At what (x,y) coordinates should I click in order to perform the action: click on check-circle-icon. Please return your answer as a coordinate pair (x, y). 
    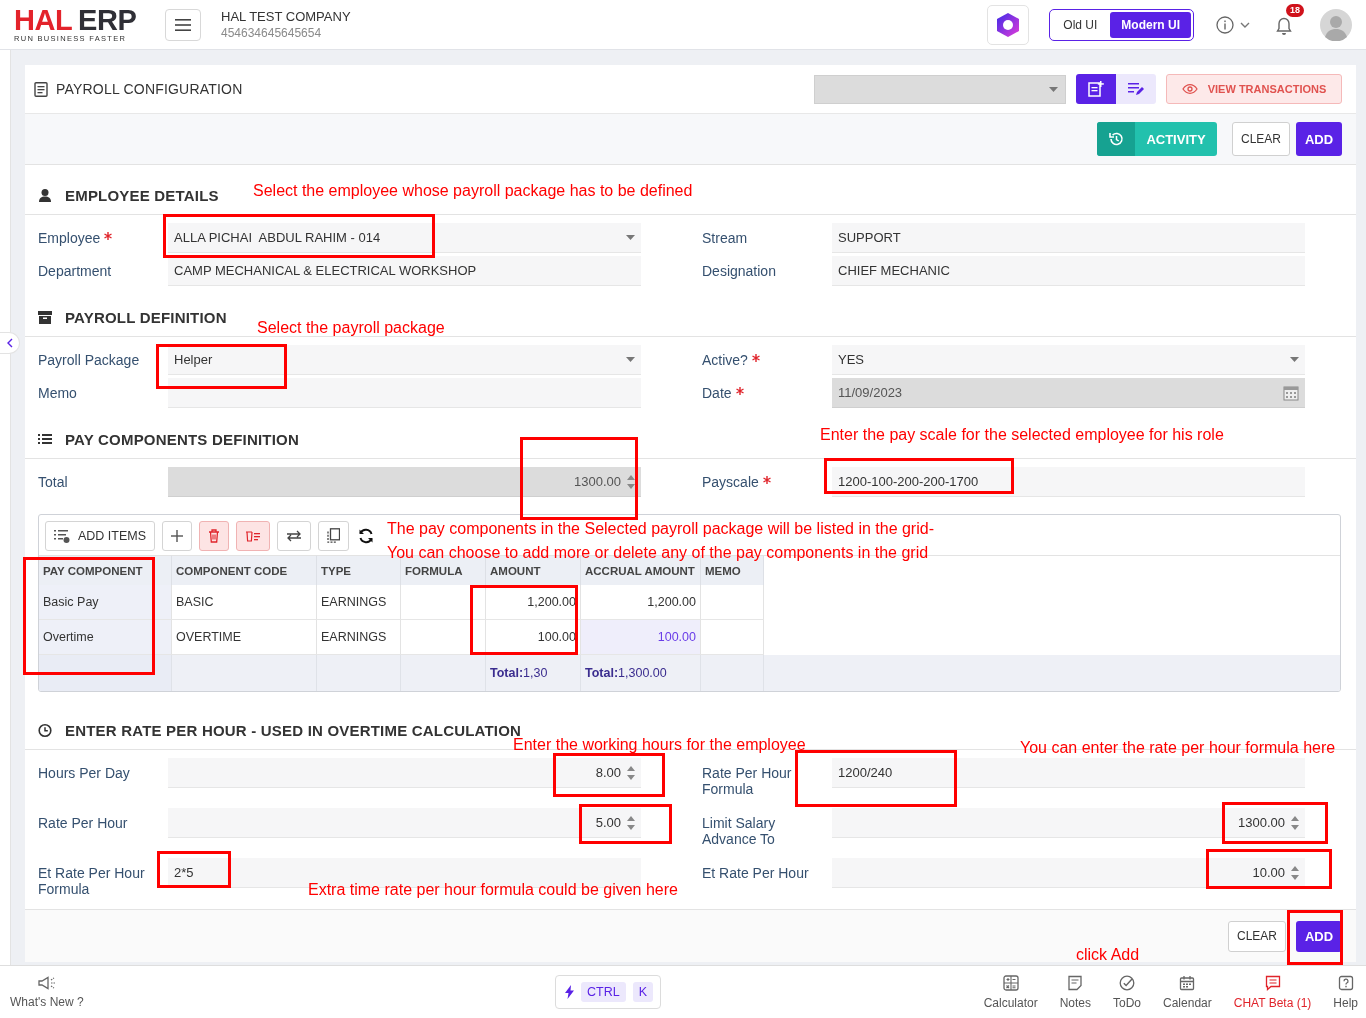
    Looking at the image, I should click on (1127, 982).